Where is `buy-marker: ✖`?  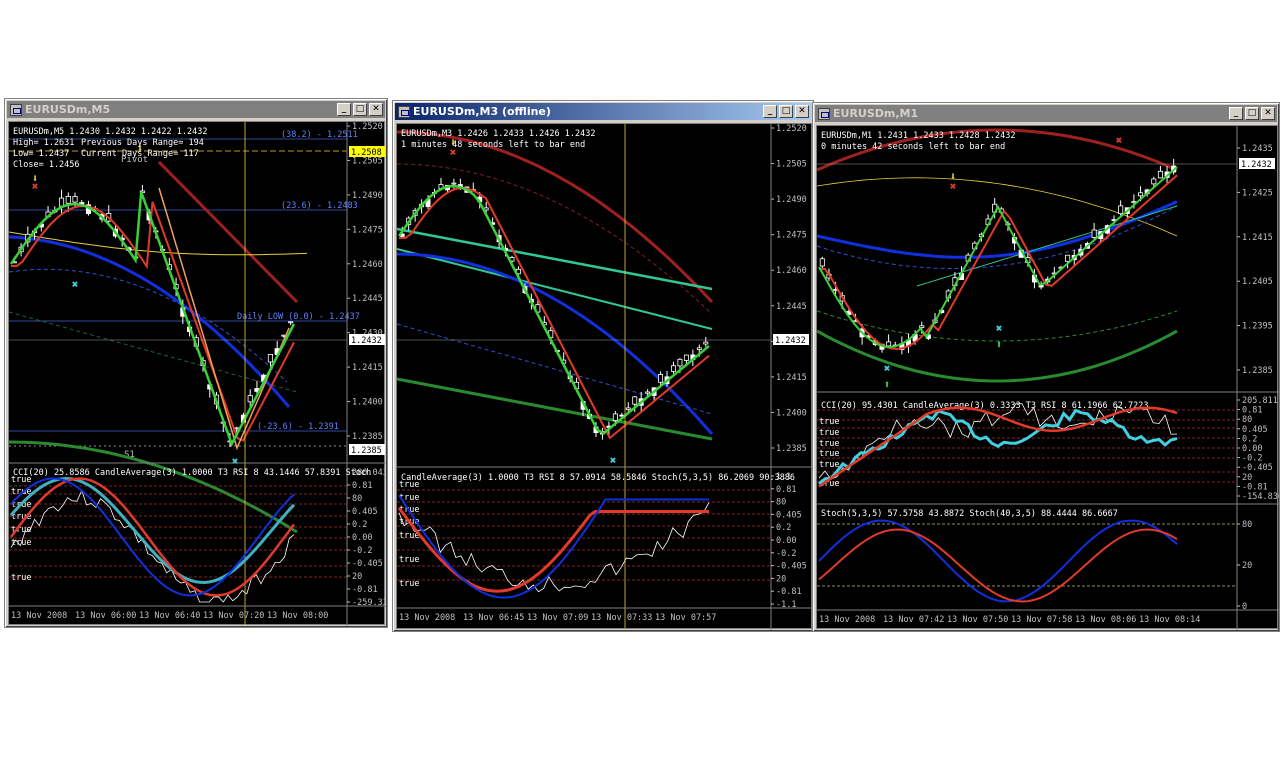
buy-marker: ✖ is located at coordinates (887, 368).